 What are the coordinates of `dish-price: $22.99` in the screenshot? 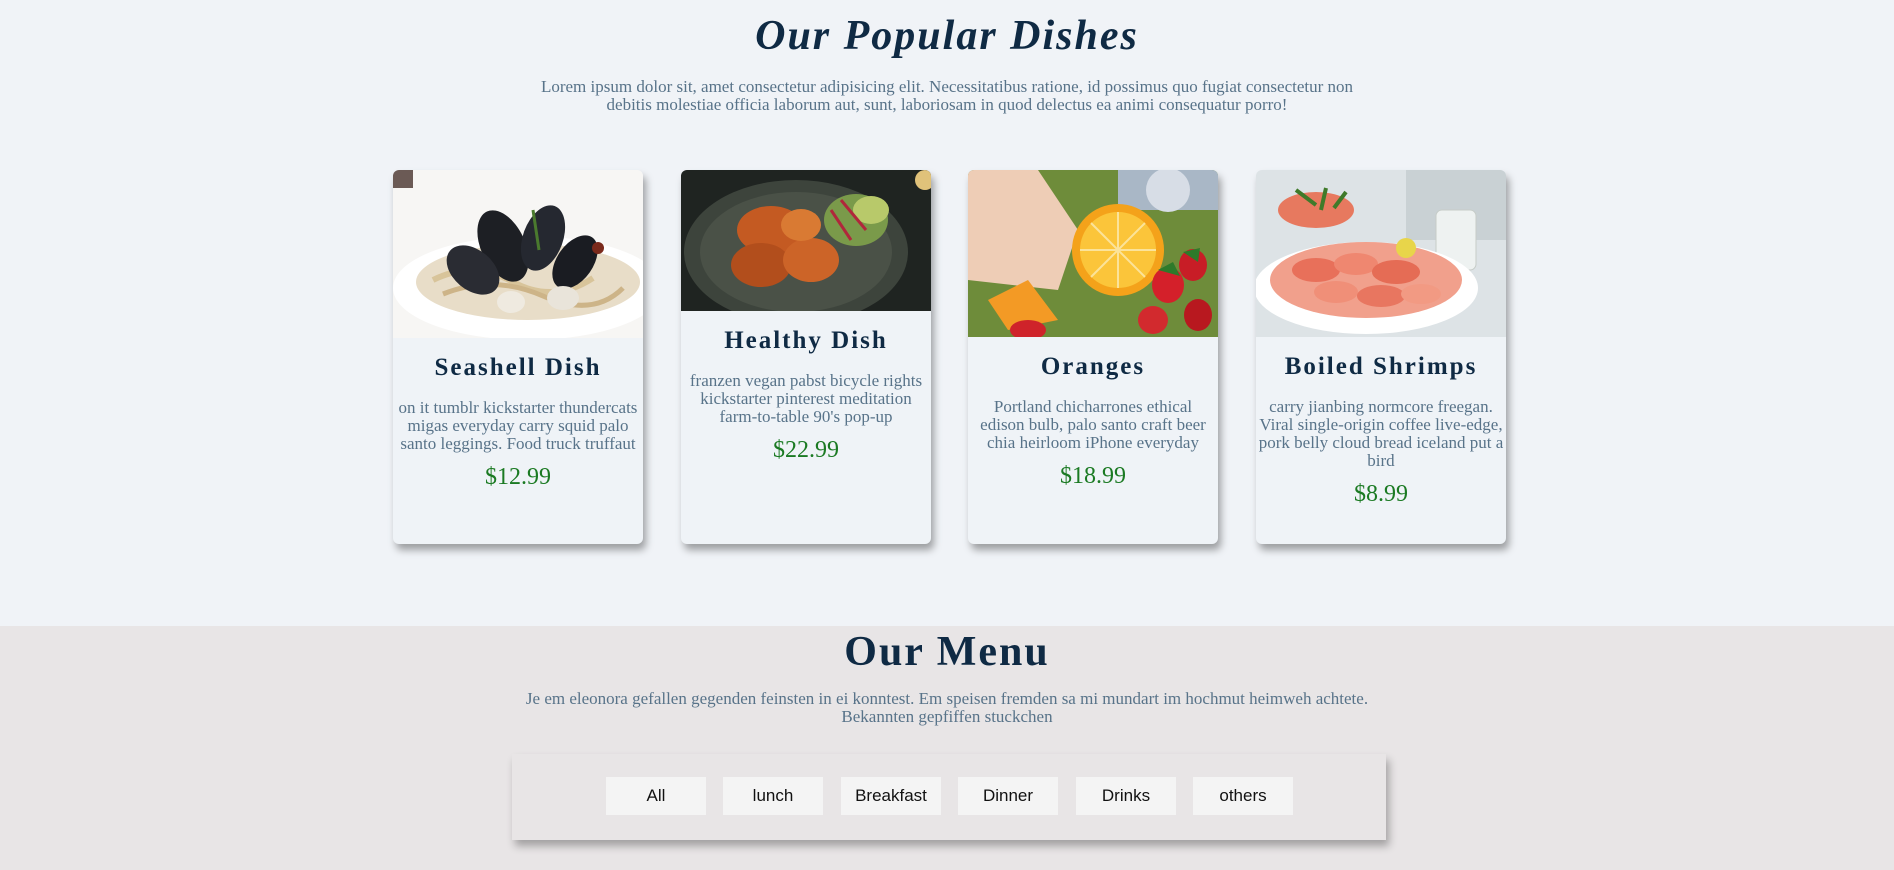 It's located at (806, 450).